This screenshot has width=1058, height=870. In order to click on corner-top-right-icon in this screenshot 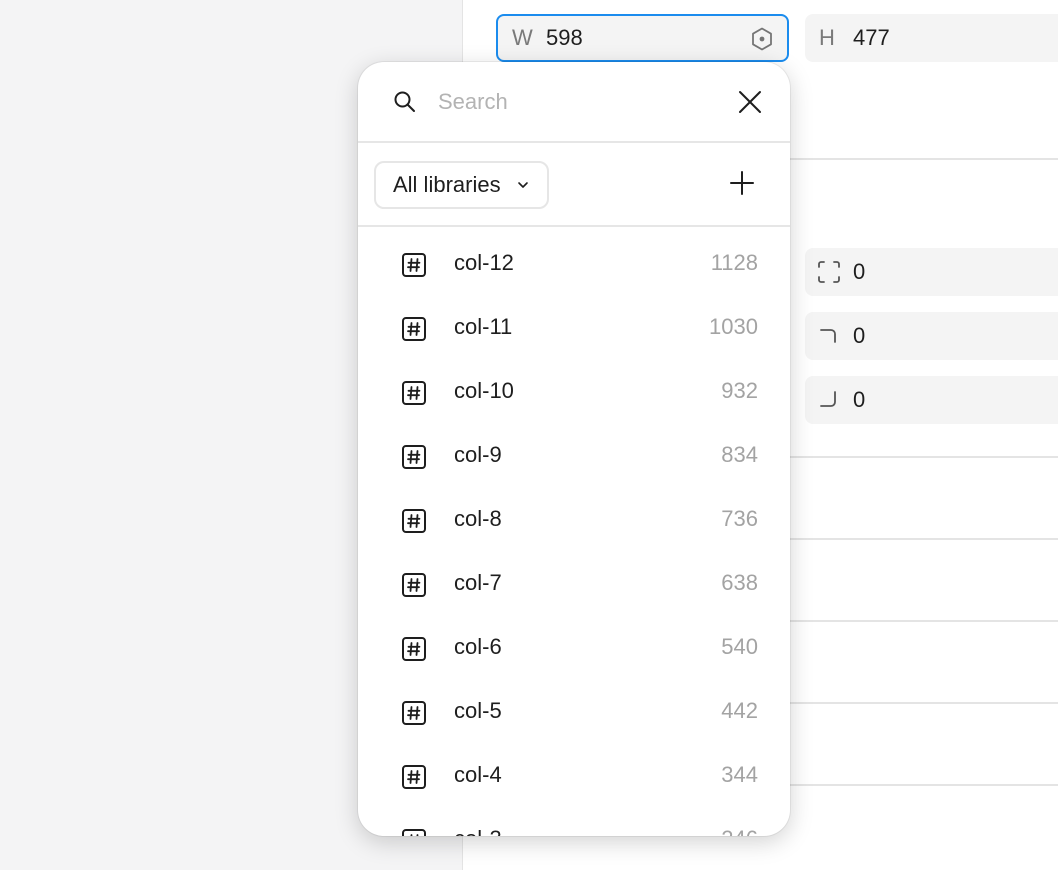, I will do `click(828, 336)`.